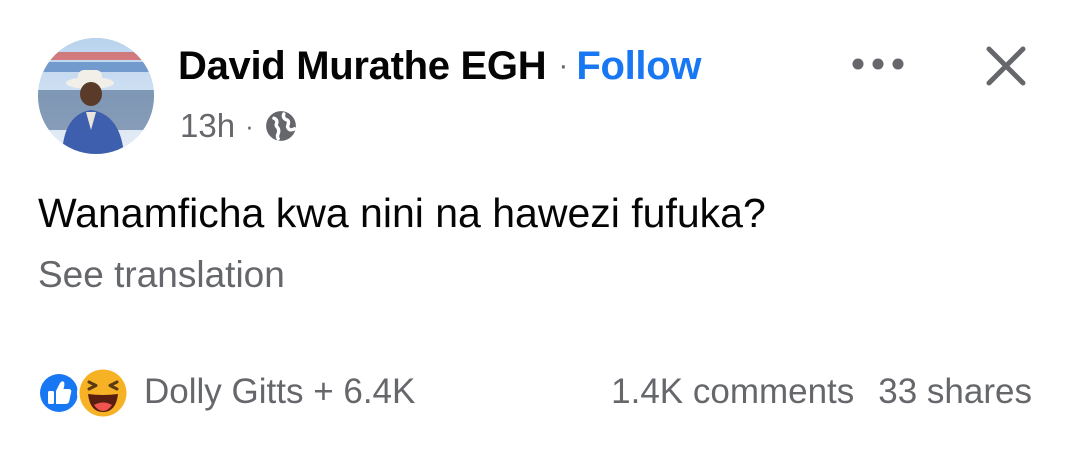 Image resolution: width=1070 pixels, height=454 pixels. Describe the element at coordinates (103, 393) in the screenshot. I see `haha-icon` at that location.